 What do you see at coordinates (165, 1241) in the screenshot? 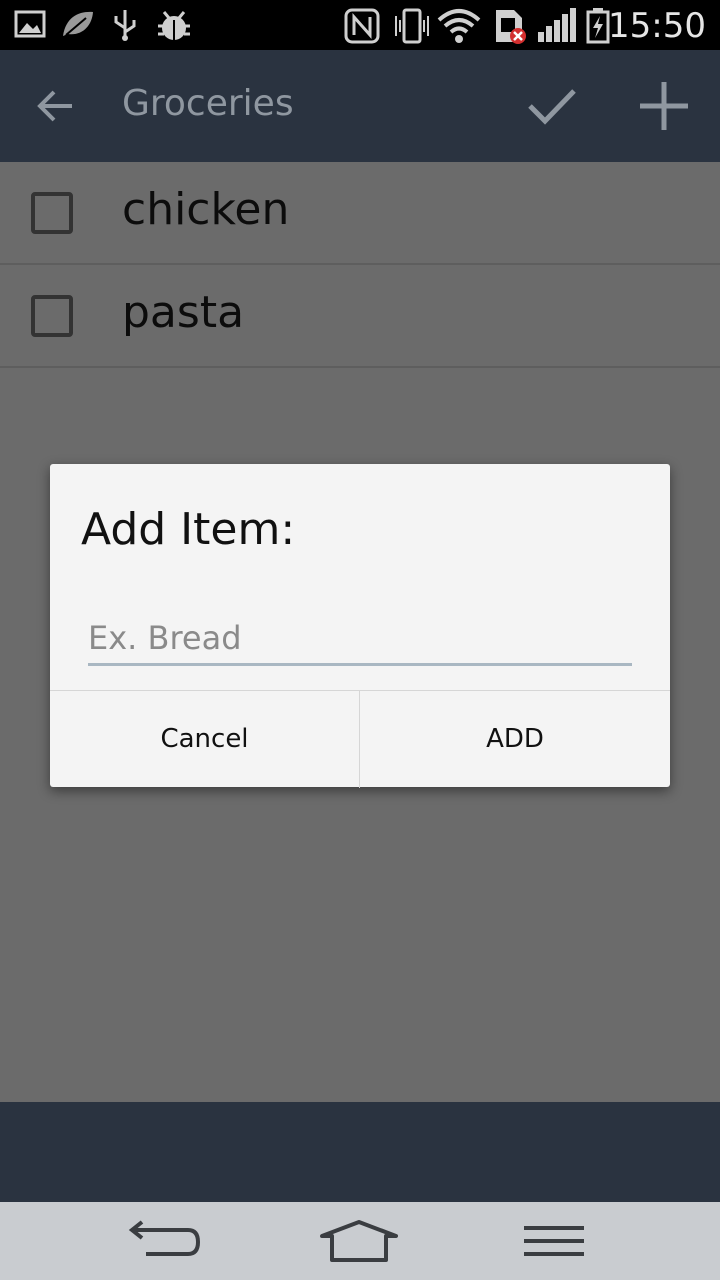
I see `back-nav-icon` at bounding box center [165, 1241].